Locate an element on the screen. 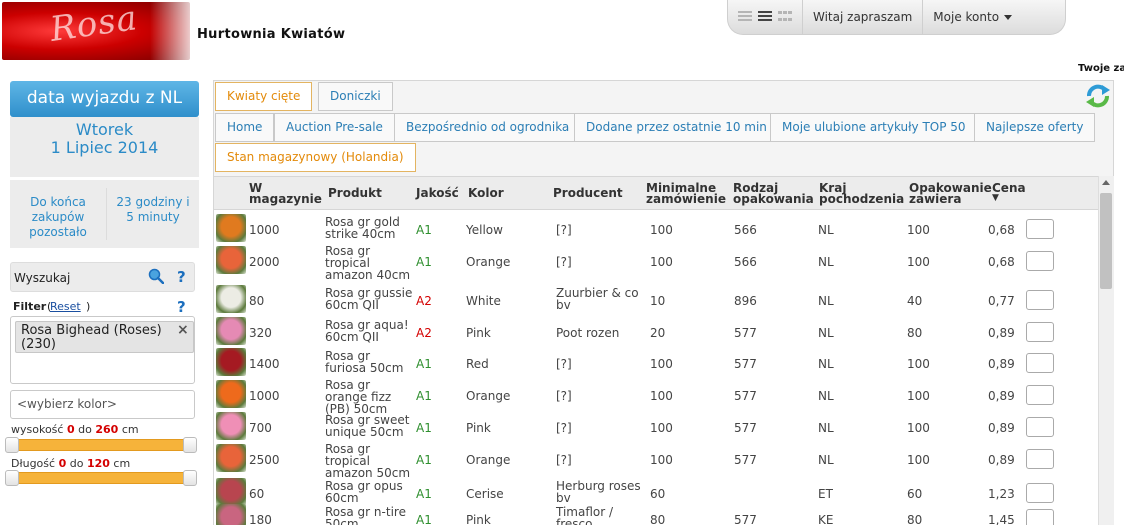  color-select: <wybierz kolor> is located at coordinates (102, 404).